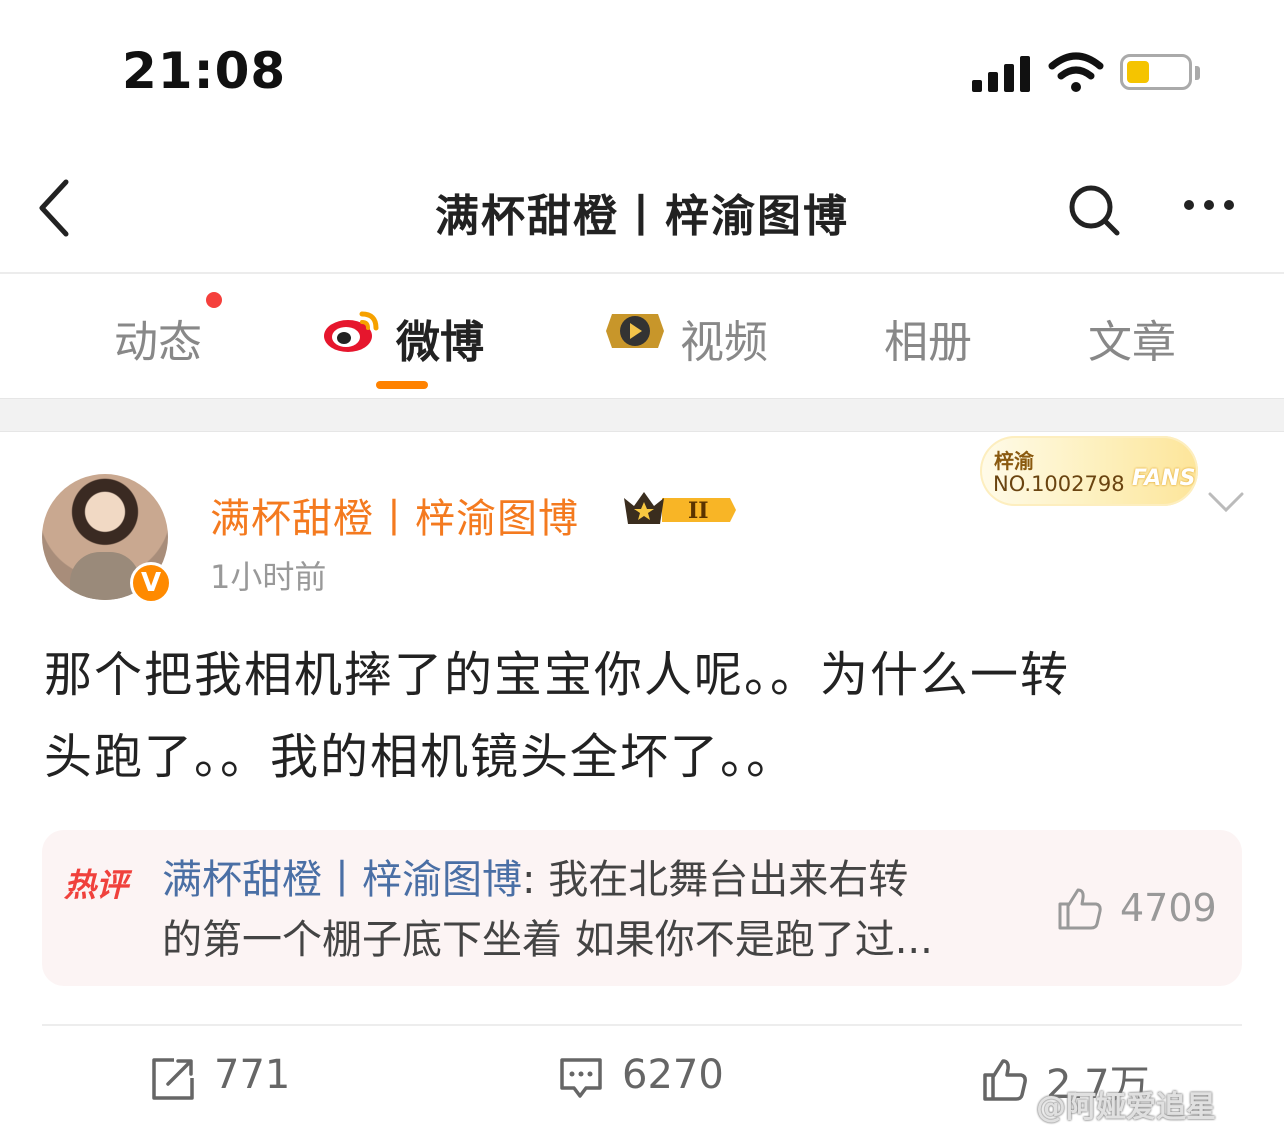  What do you see at coordinates (1003, 74) in the screenshot?
I see `cellular-signal-icon` at bounding box center [1003, 74].